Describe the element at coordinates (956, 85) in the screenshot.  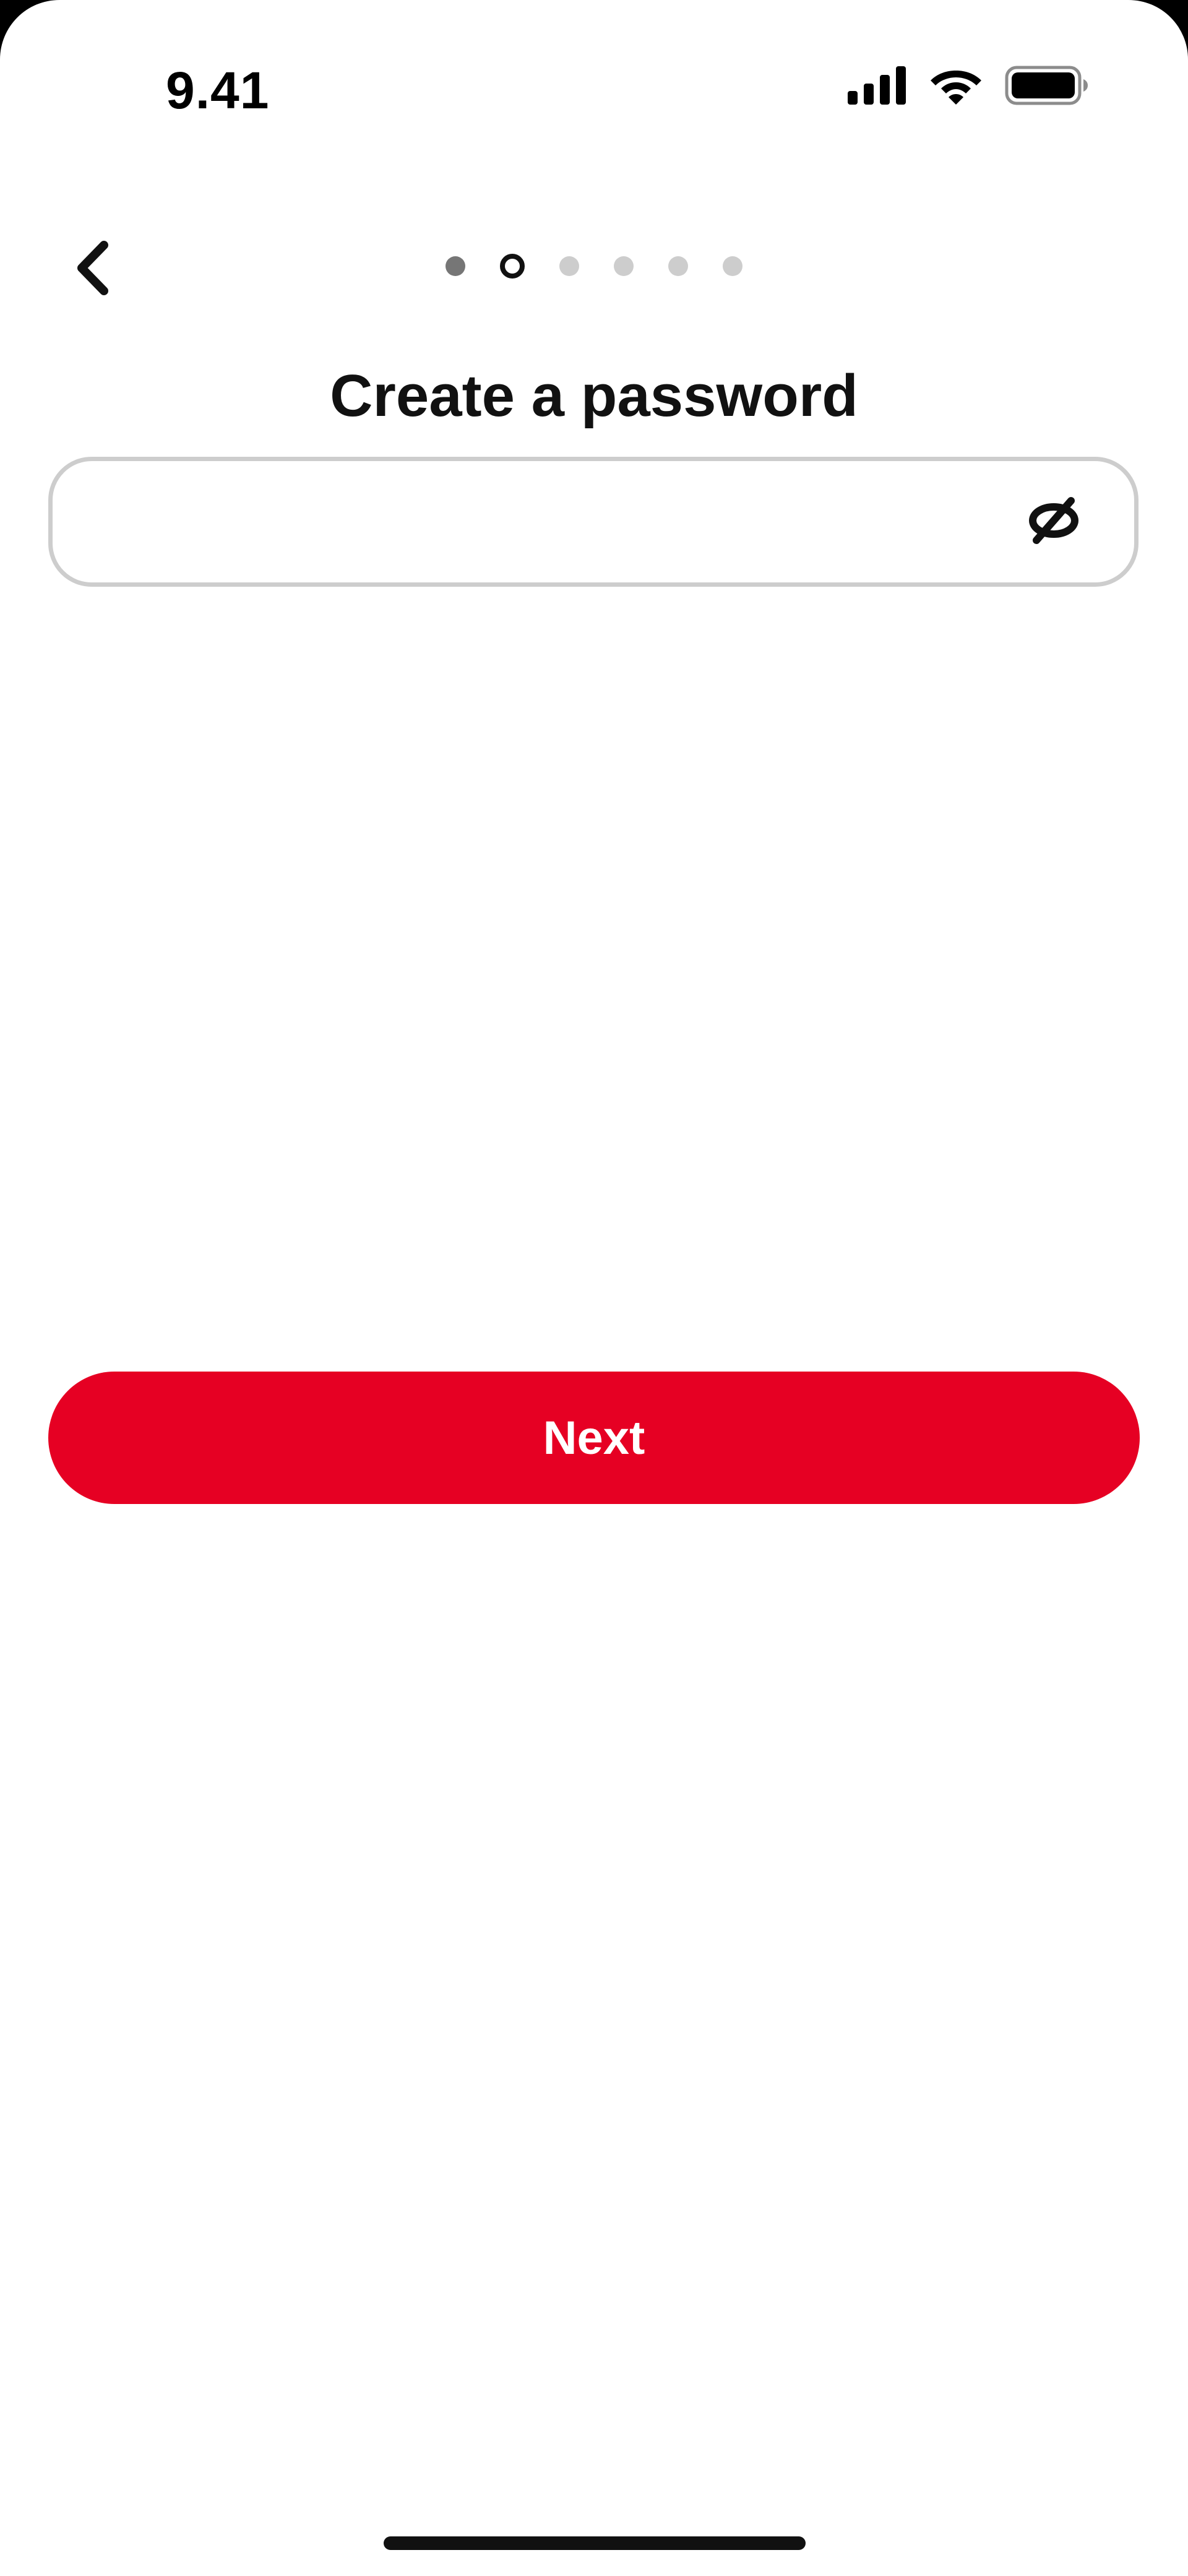
I see `wifi-icon` at that location.